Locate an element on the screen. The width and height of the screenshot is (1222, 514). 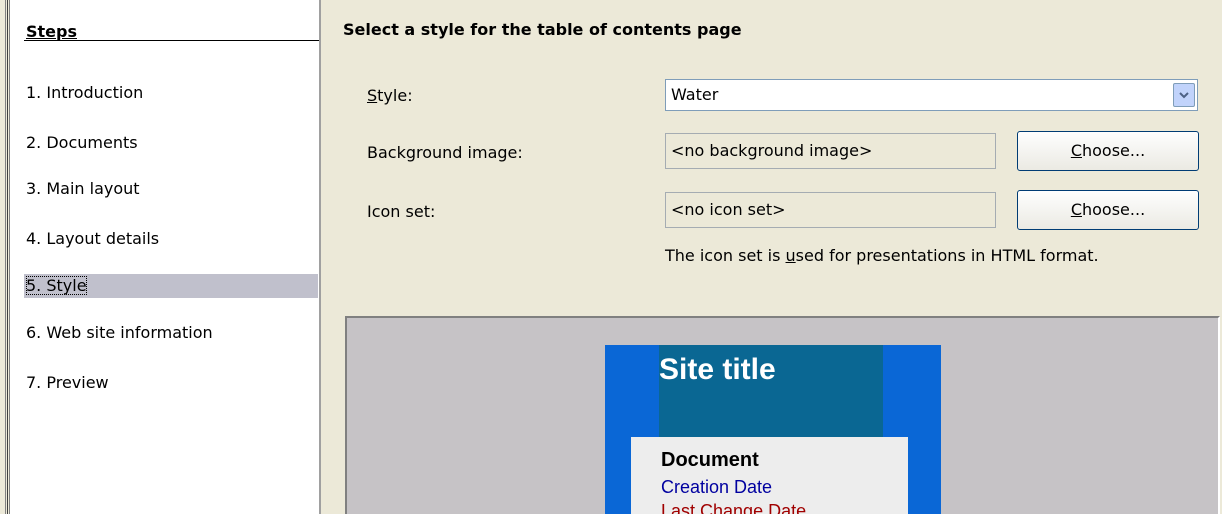
hint-text: sed for presentations in HTML format. is located at coordinates (947, 255).